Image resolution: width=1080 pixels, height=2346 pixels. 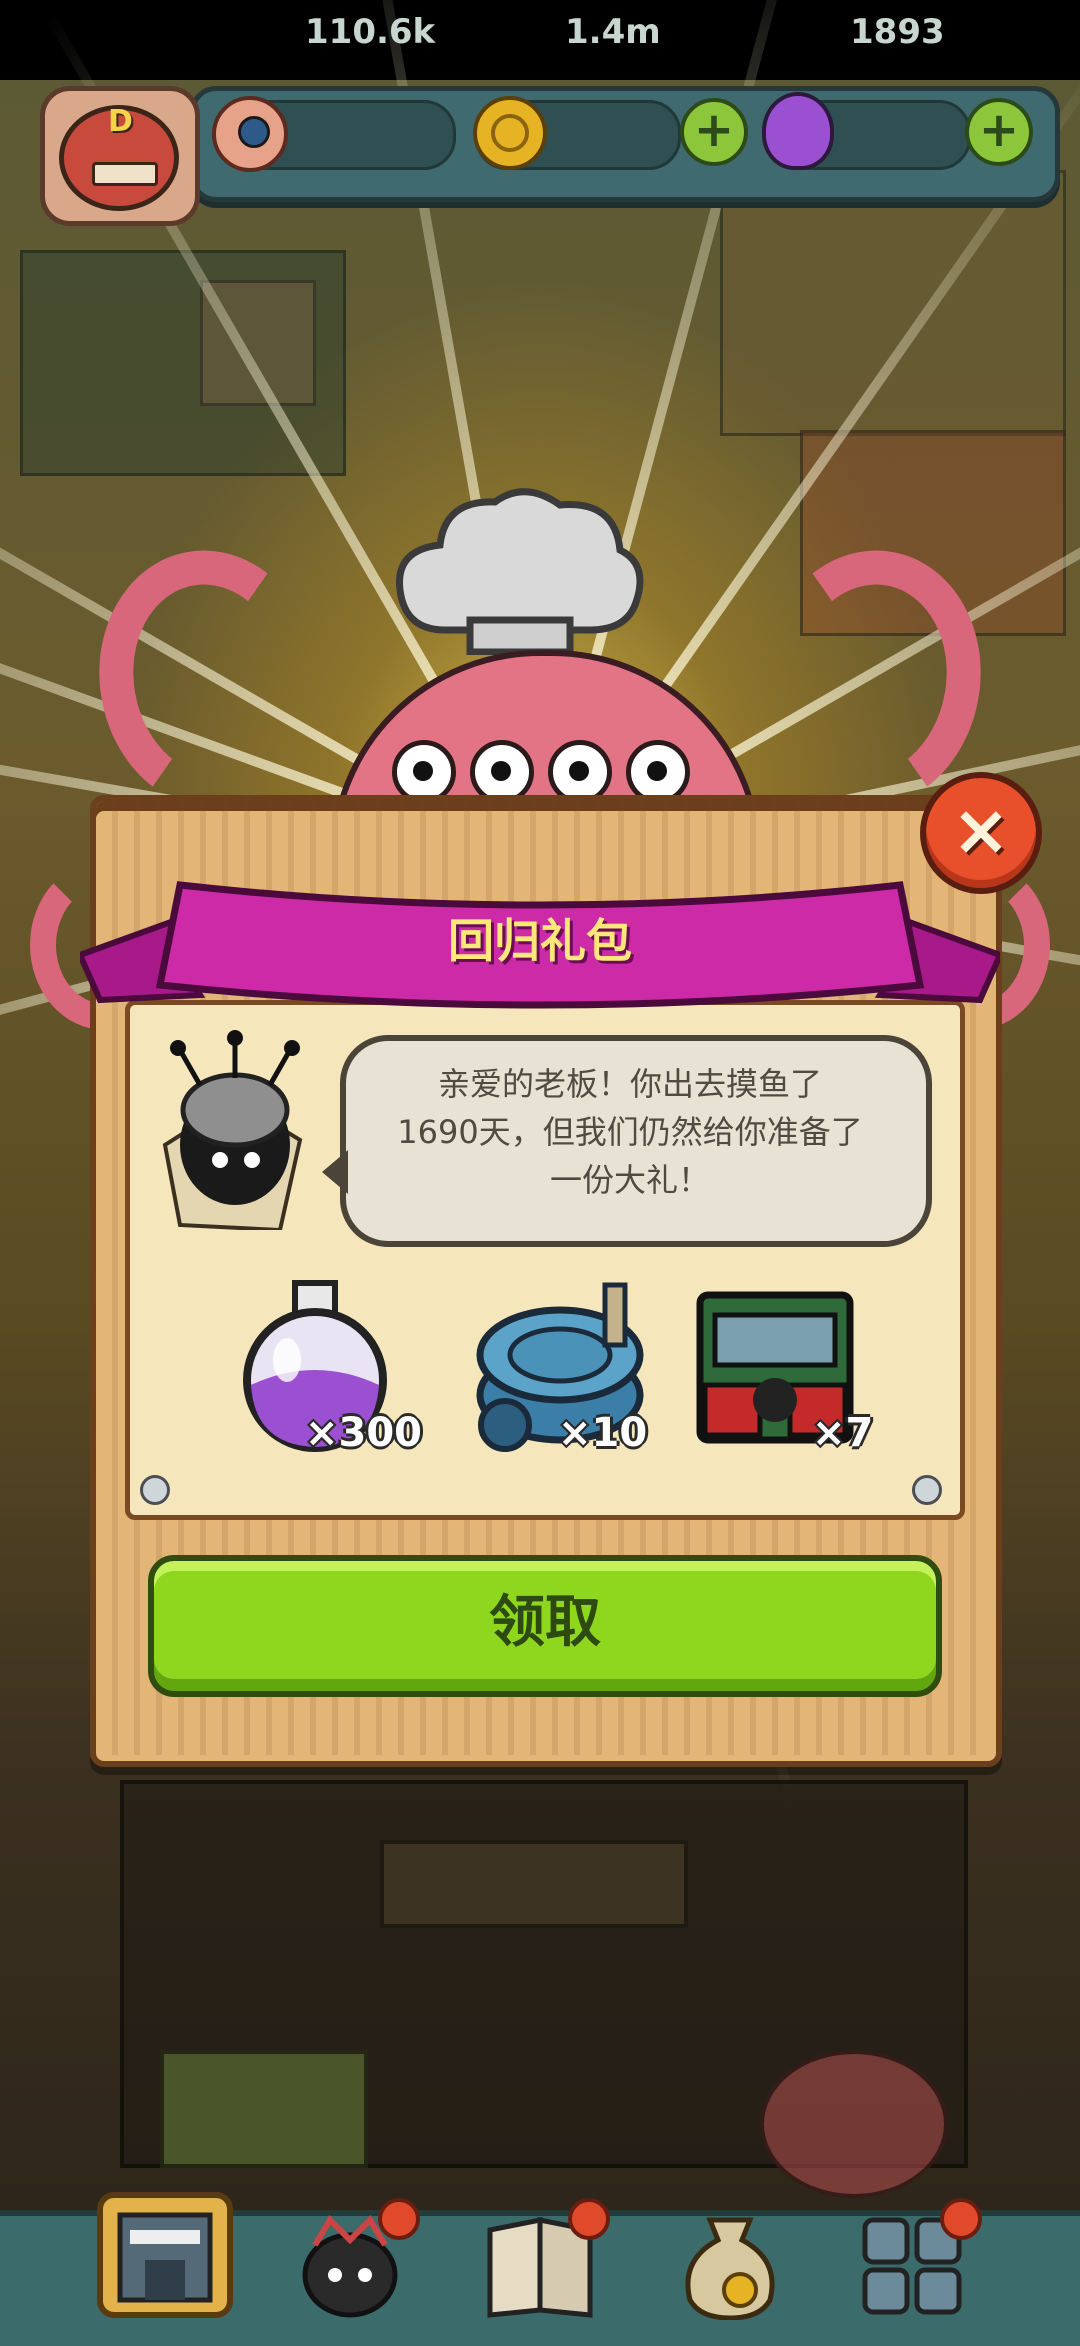 What do you see at coordinates (854, 2124) in the screenshot?
I see `dungeon-creature` at bounding box center [854, 2124].